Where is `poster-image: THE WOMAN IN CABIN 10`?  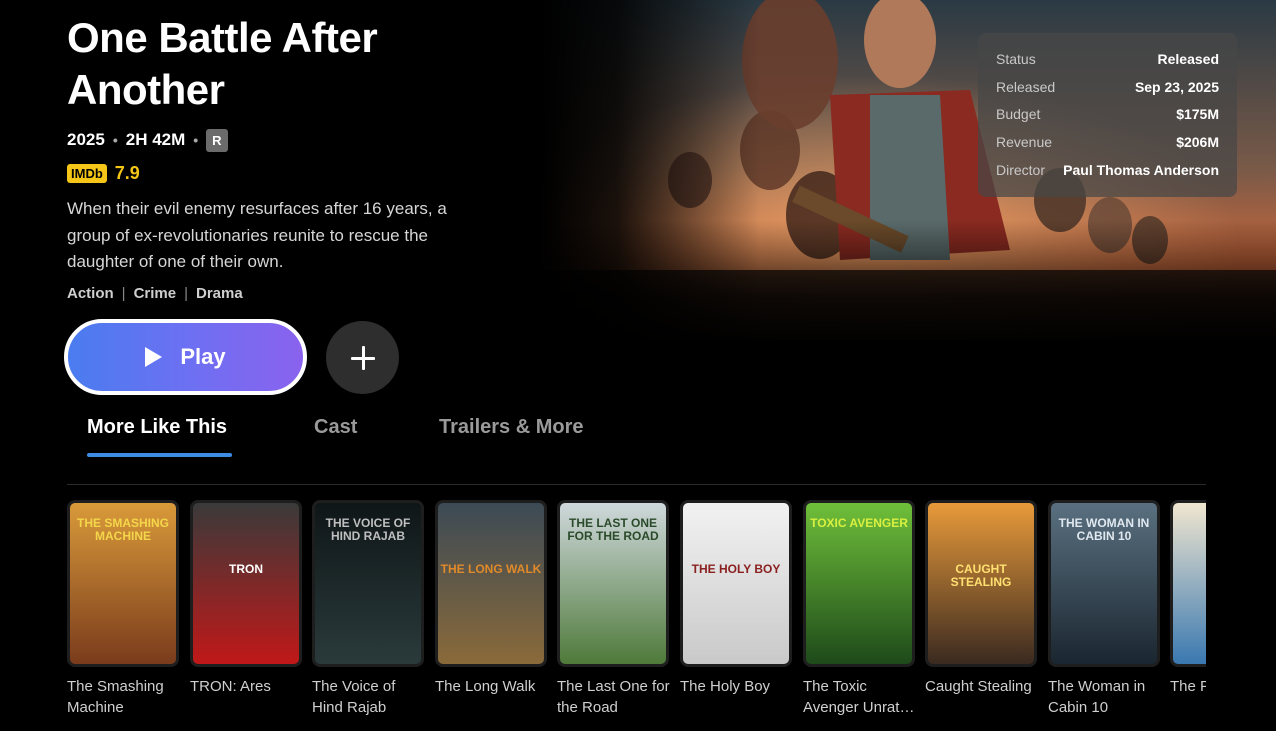 poster-image: THE WOMAN IN CABIN 10 is located at coordinates (1104, 583).